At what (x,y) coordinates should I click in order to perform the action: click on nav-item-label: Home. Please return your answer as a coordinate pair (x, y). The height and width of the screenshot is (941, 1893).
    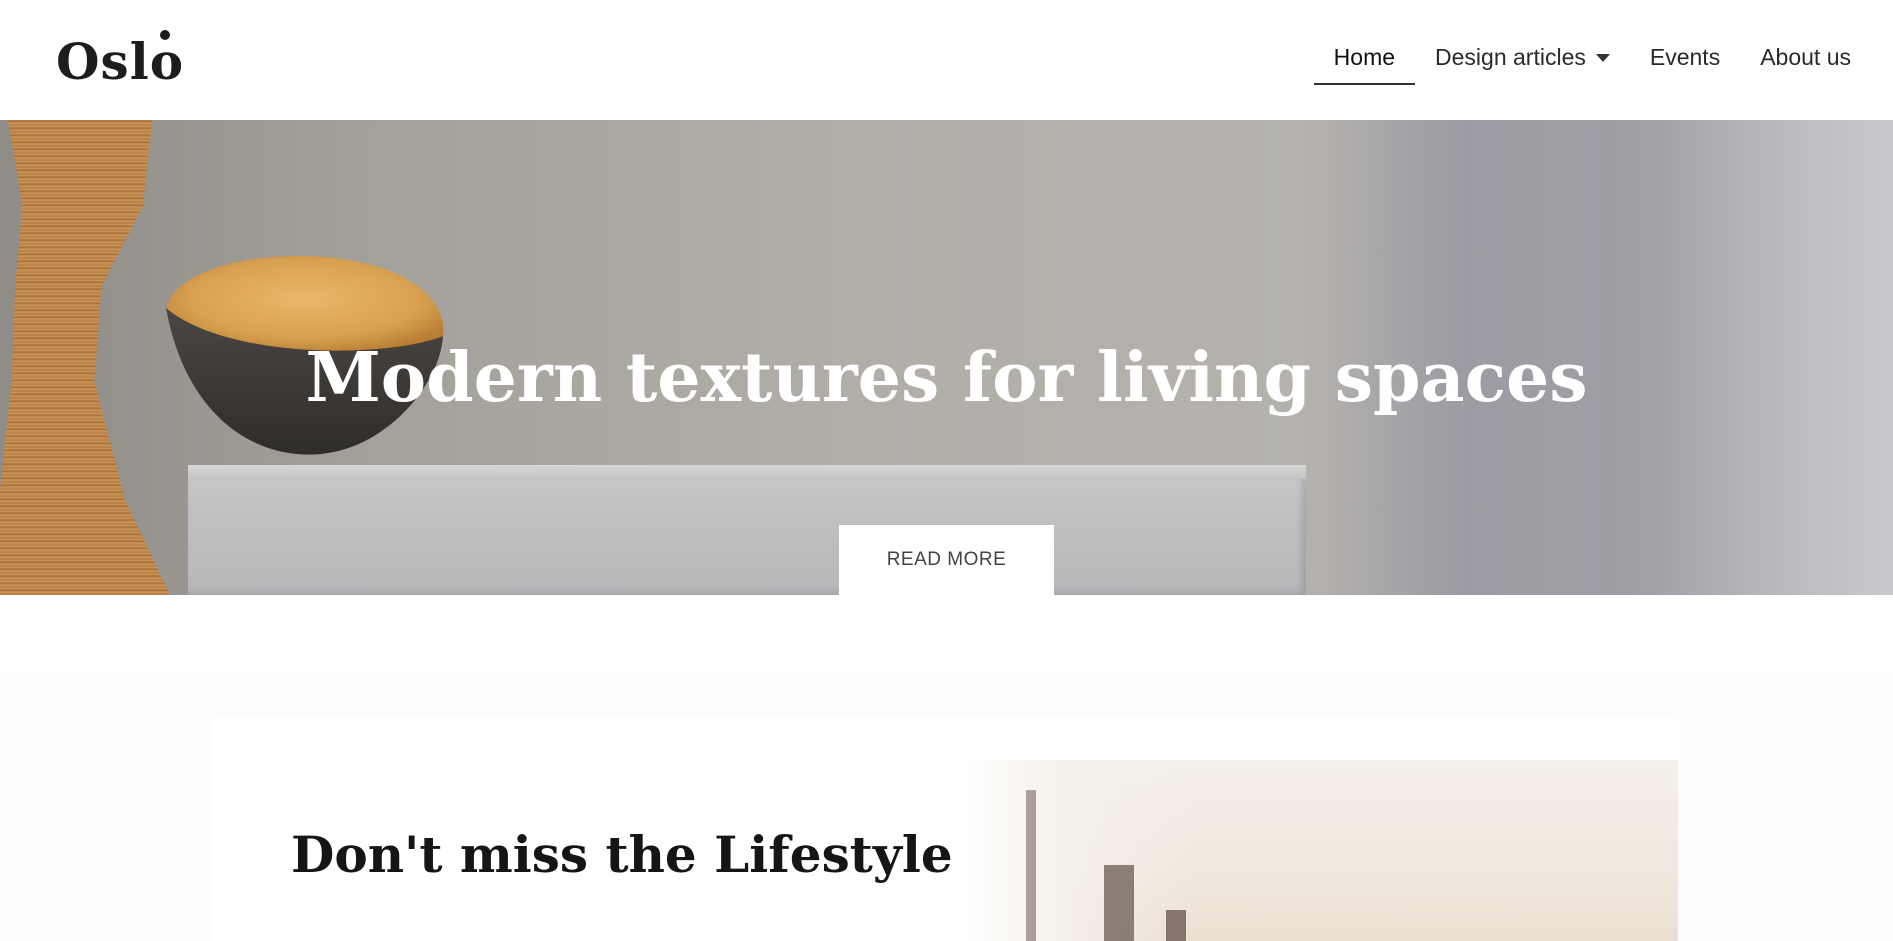
    Looking at the image, I should click on (1364, 57).